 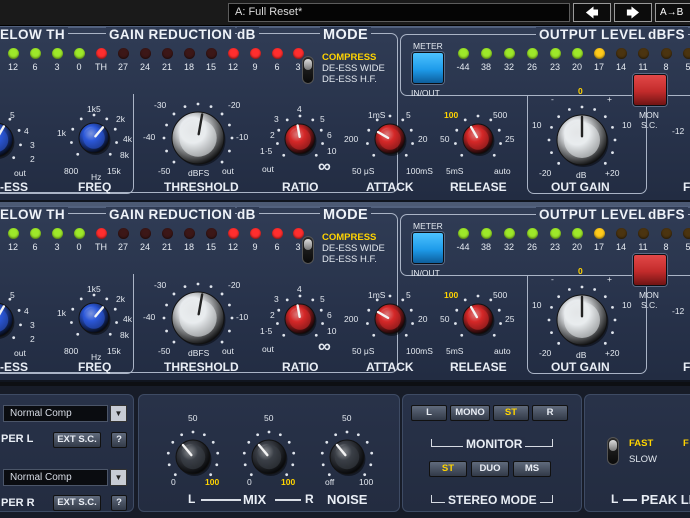 I want to click on gain-reduction-tick: 6, so click(x=277, y=67).